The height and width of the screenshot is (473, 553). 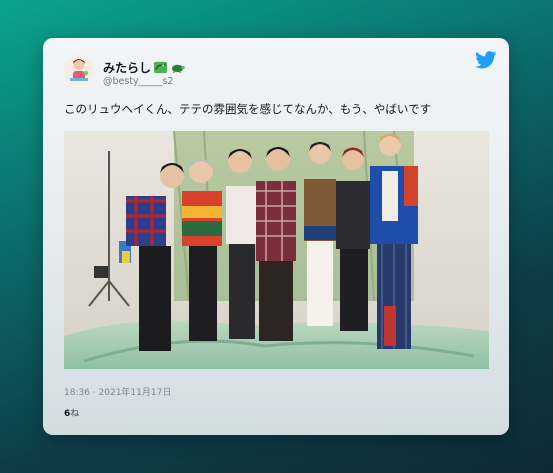 I want to click on like-count: 6ね, so click(x=71, y=412).